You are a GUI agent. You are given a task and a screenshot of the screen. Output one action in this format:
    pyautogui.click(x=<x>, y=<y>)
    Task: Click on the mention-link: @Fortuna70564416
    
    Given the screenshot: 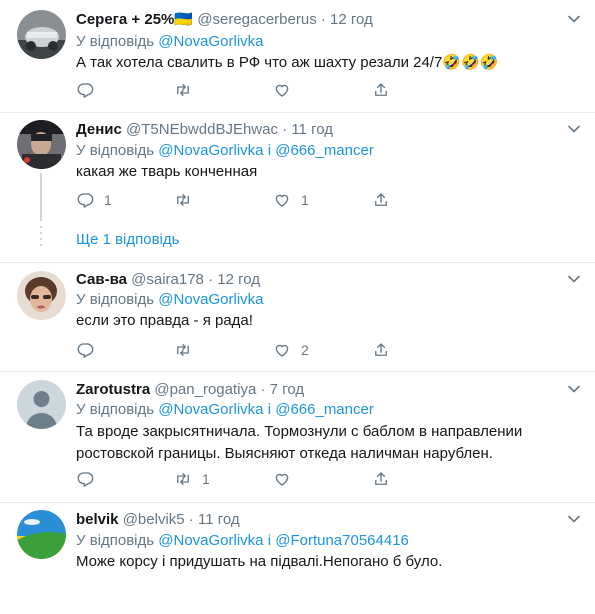 What is the action you would take?
    pyautogui.click(x=342, y=540)
    